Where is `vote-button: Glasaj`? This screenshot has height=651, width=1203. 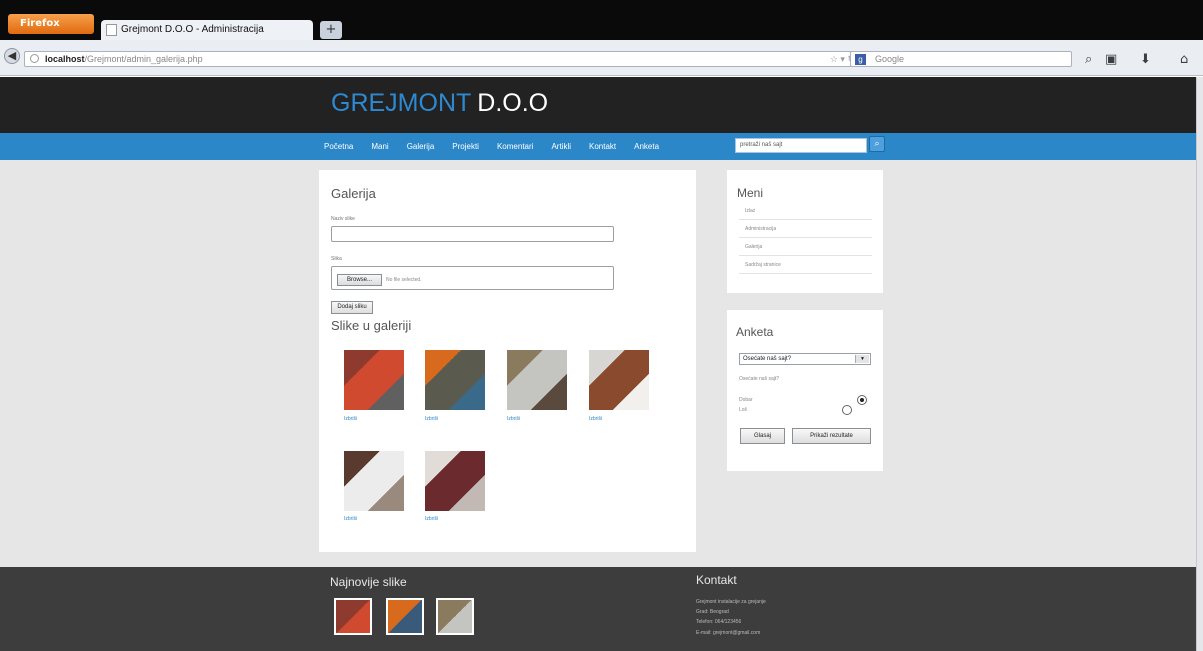 vote-button: Glasaj is located at coordinates (762, 436).